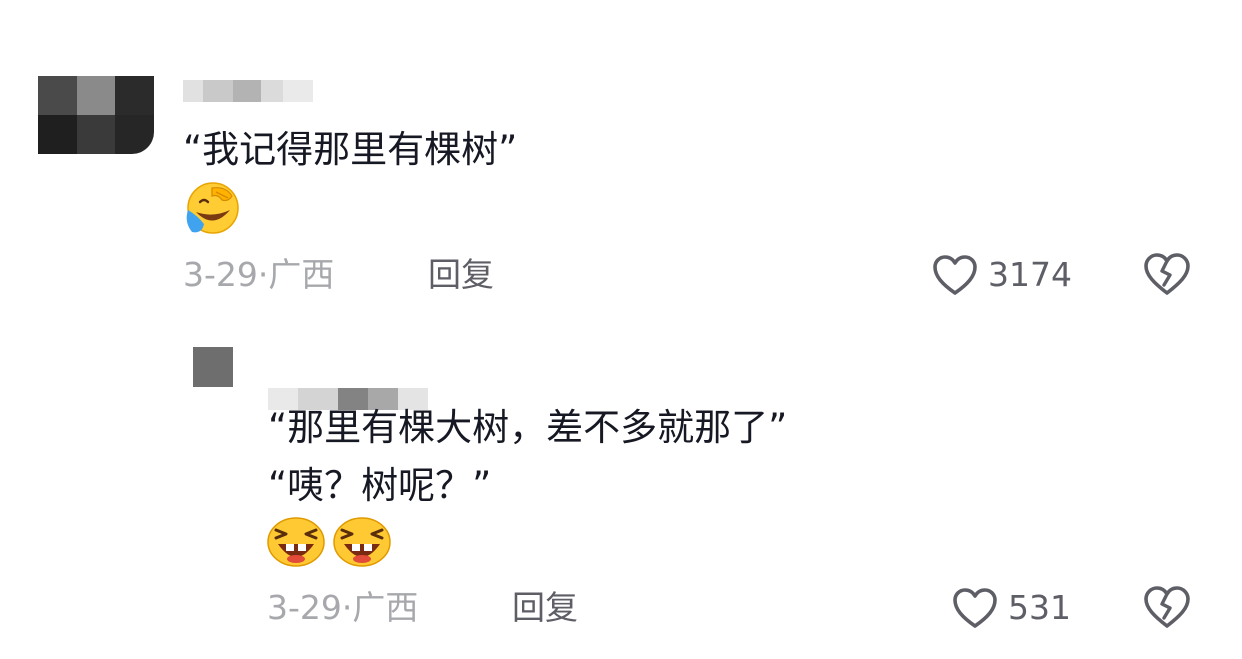 This screenshot has height=659, width=1242. I want to click on reply-text-line1: “那里有棵大树，差不多就那了”, so click(528, 427).